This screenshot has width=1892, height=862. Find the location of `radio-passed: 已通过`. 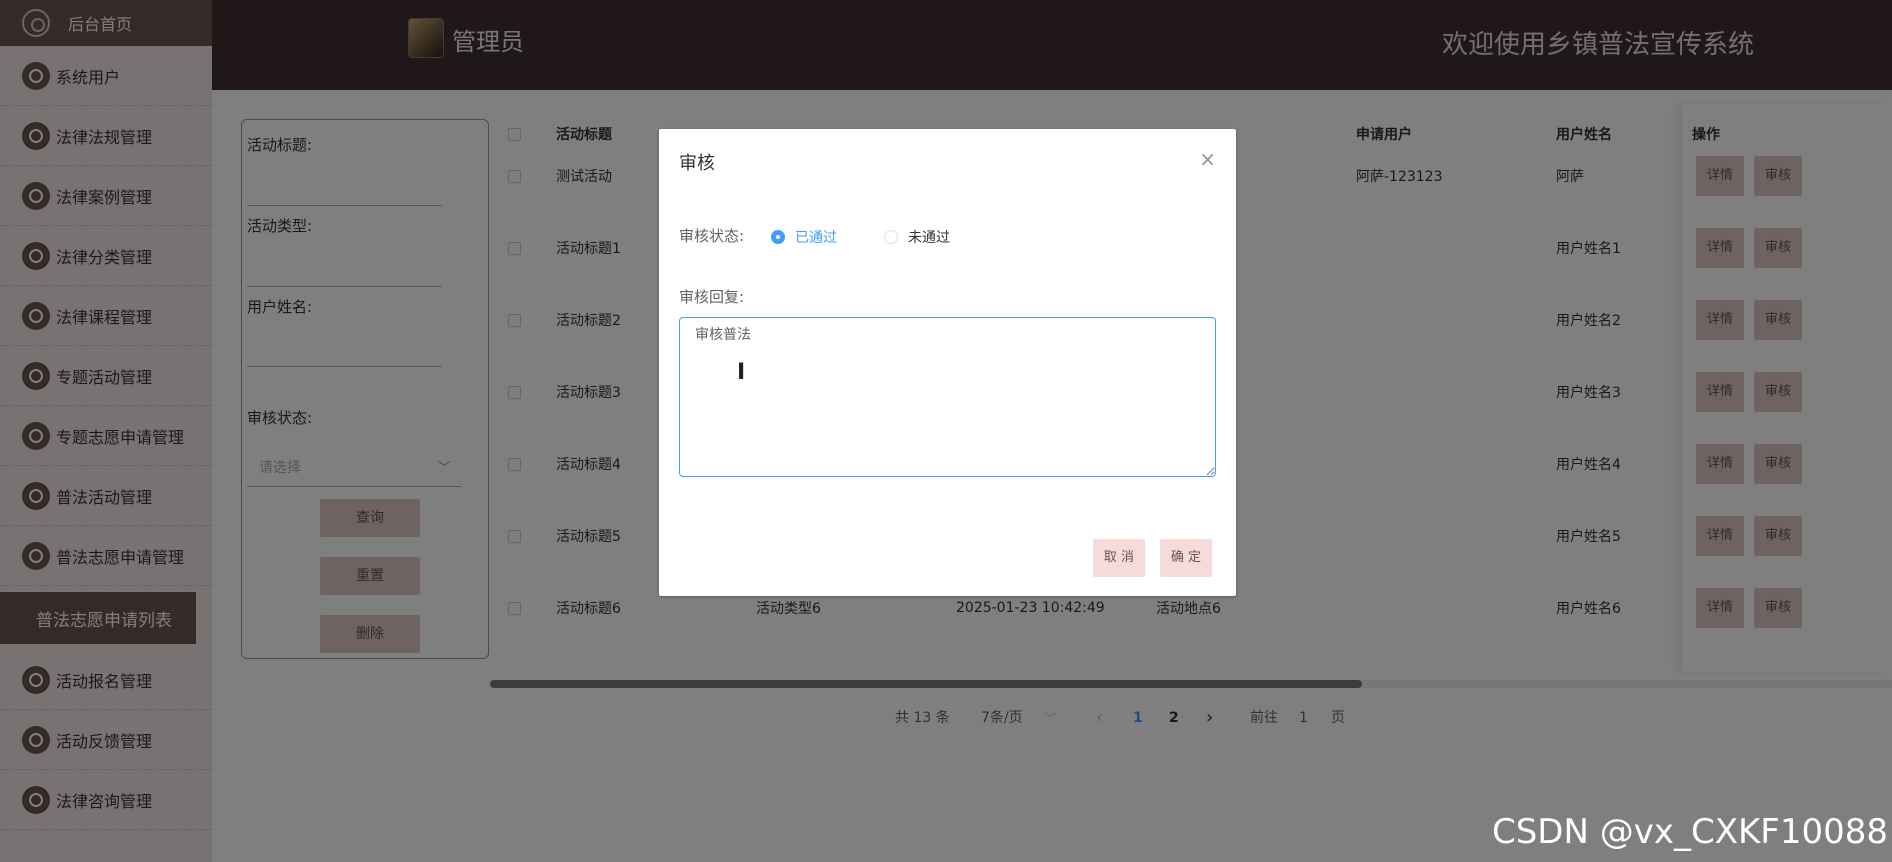

radio-passed: 已通过 is located at coordinates (804, 237).